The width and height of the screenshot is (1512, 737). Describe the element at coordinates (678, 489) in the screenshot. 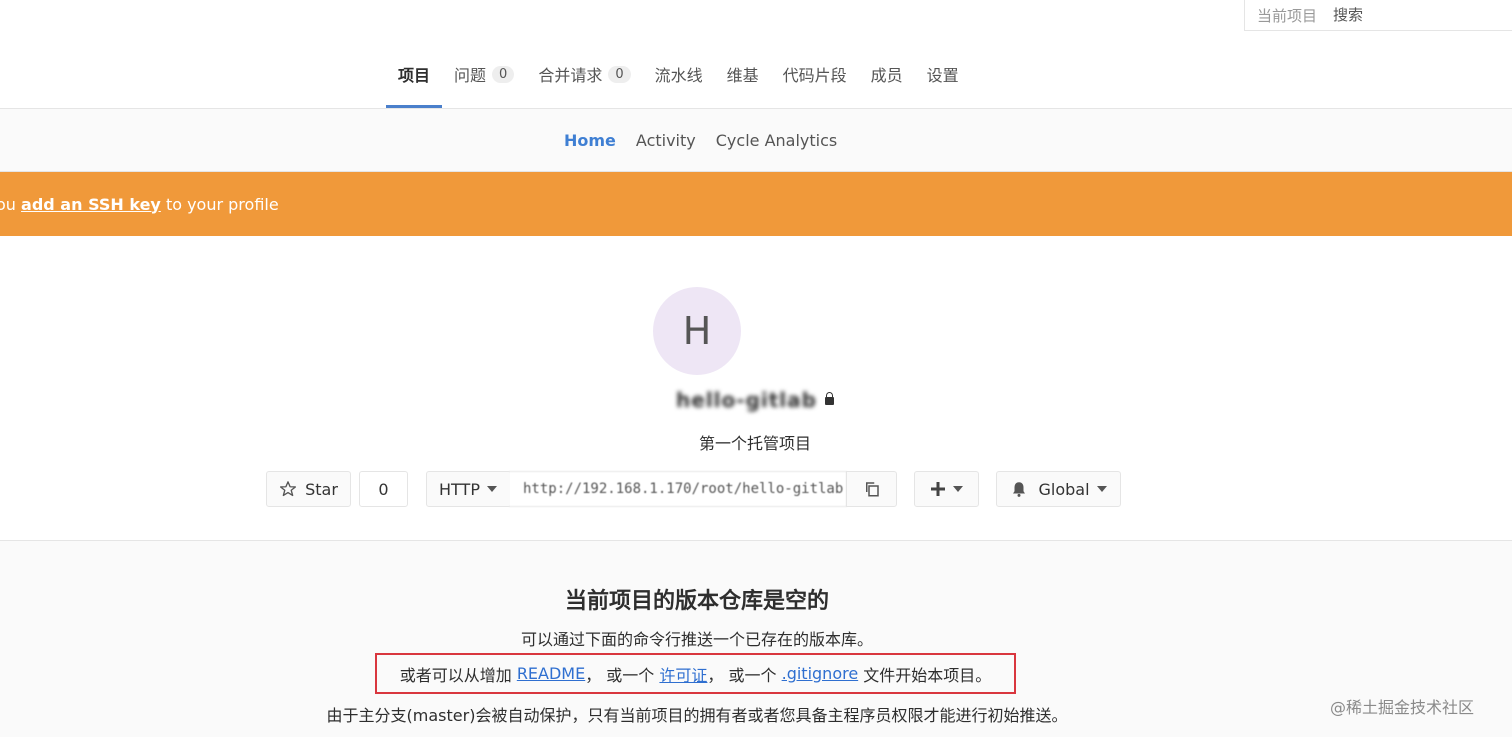

I see `clone-url-input` at that location.